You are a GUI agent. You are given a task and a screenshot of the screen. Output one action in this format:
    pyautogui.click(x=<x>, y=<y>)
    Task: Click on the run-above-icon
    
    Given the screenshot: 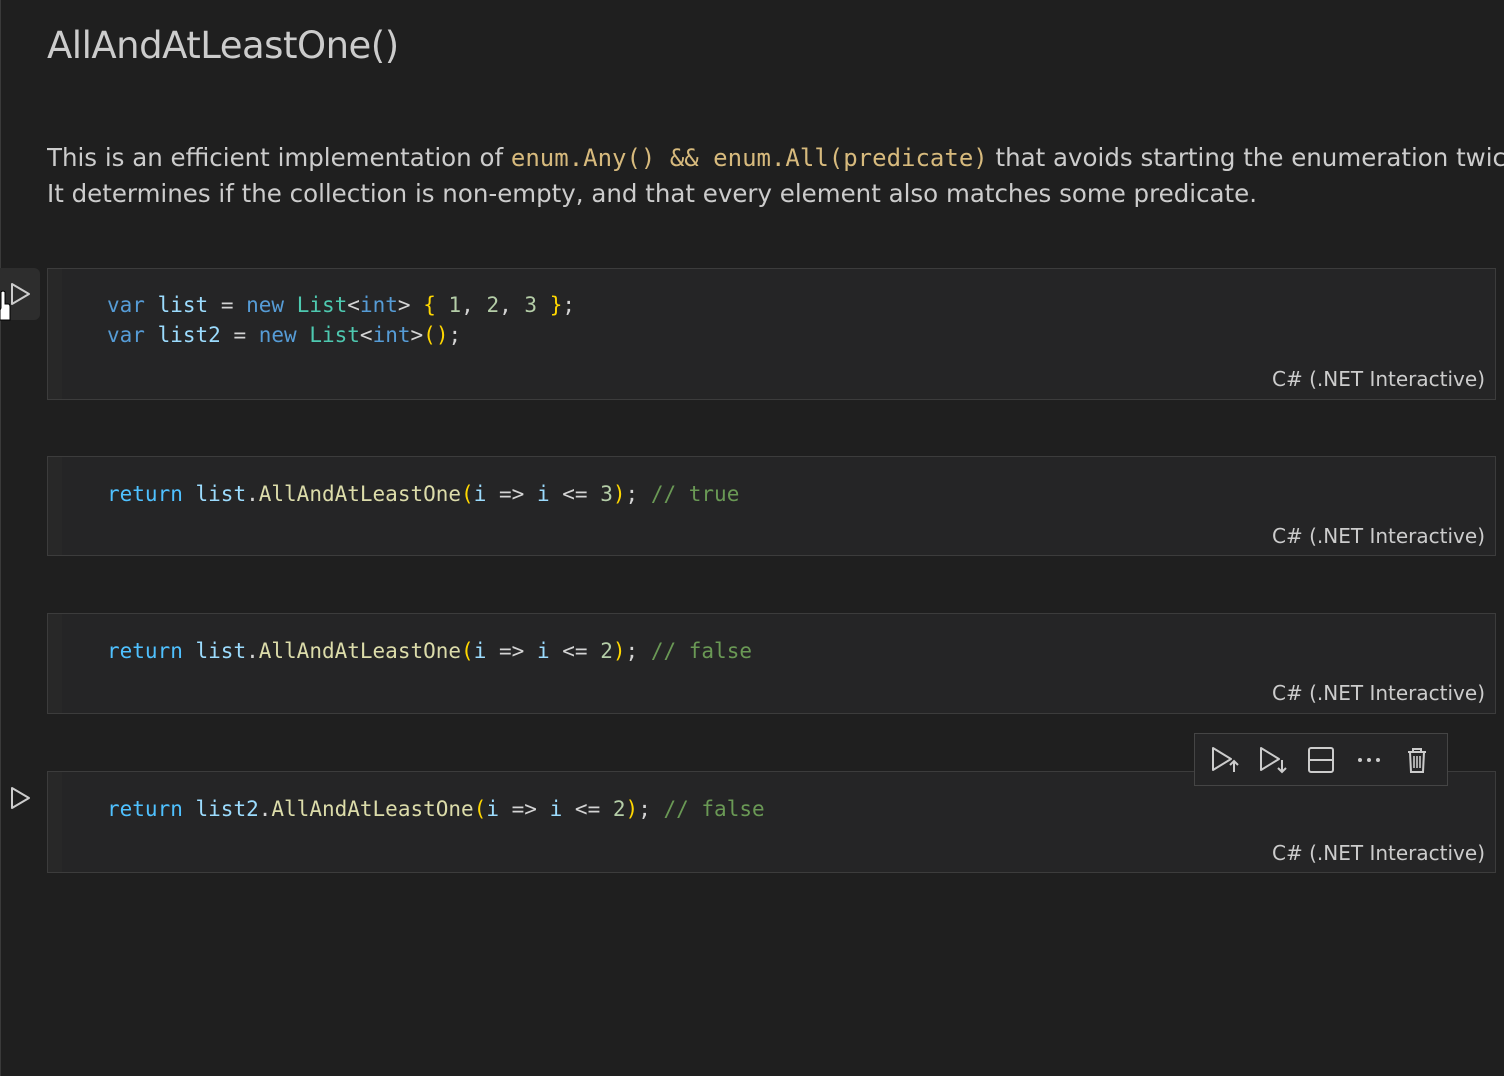 What is the action you would take?
    pyautogui.click(x=1225, y=759)
    